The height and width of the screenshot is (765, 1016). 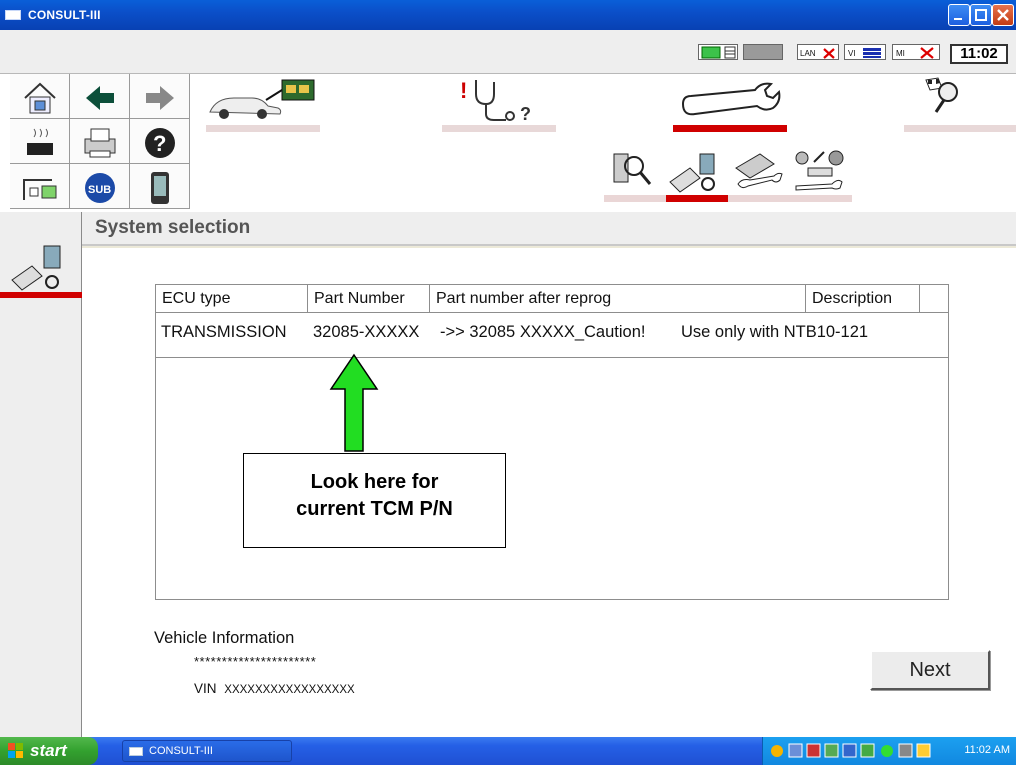 What do you see at coordinates (181, 751) in the screenshot?
I see `taskbar-item-label: CONSULT-III` at bounding box center [181, 751].